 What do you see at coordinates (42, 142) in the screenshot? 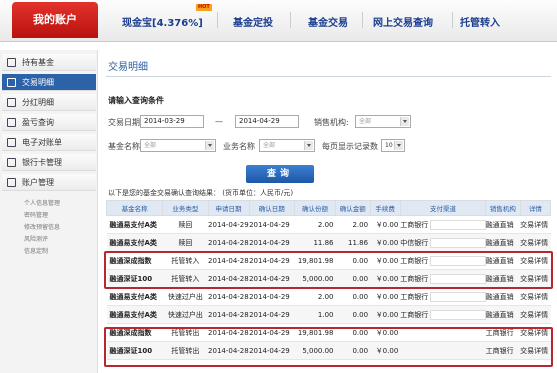
I see `sidebar-item-label: 电子对账单` at bounding box center [42, 142].